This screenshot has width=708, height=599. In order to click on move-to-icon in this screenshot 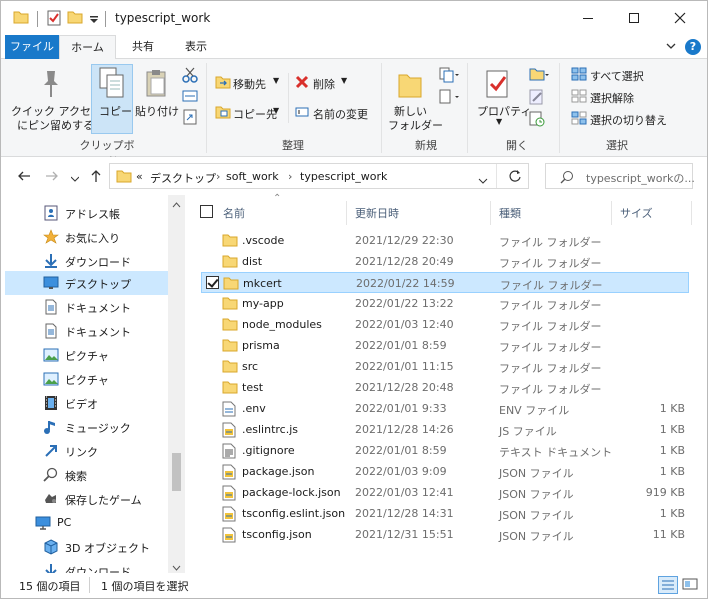, I will do `click(223, 83)`.